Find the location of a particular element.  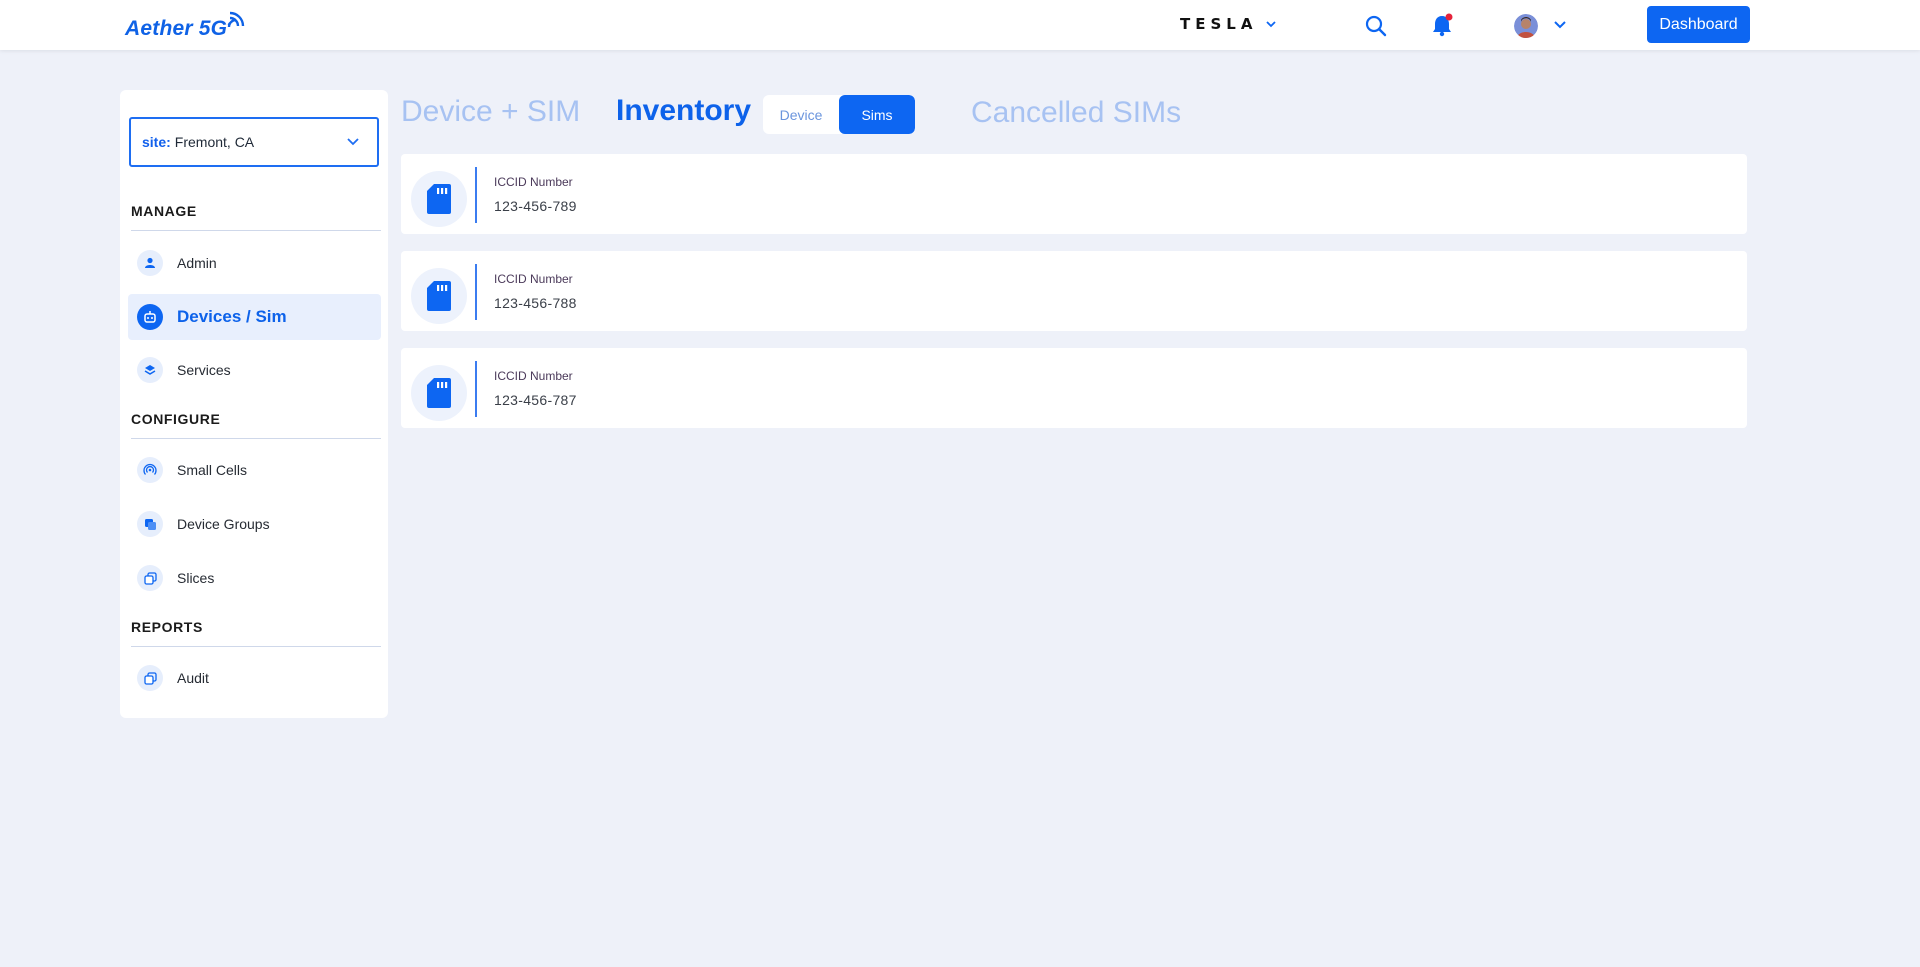

copy-icon is located at coordinates (150, 524).